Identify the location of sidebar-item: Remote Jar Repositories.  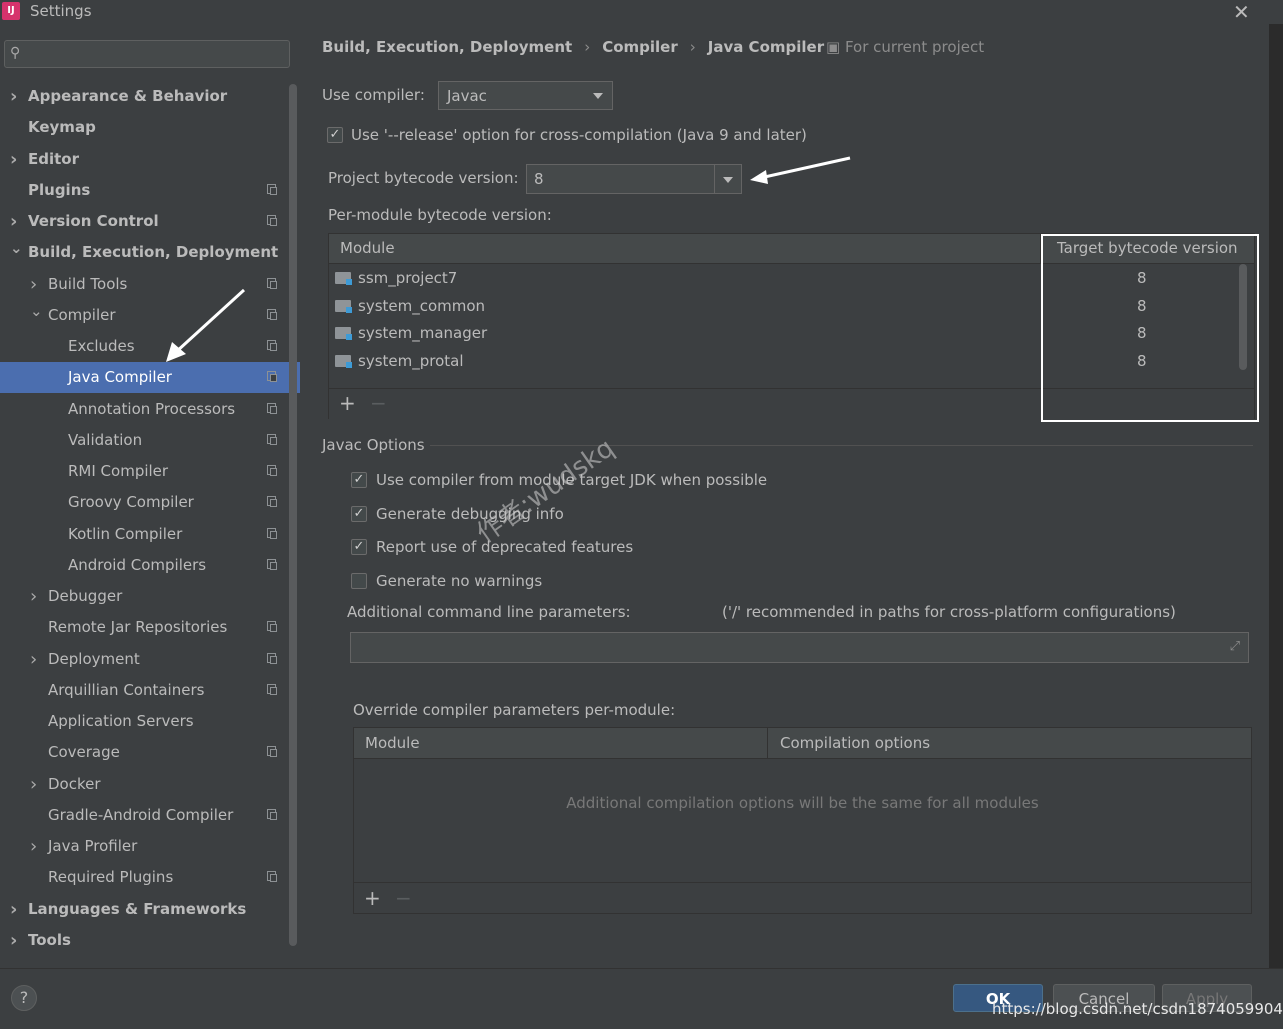
(150, 627).